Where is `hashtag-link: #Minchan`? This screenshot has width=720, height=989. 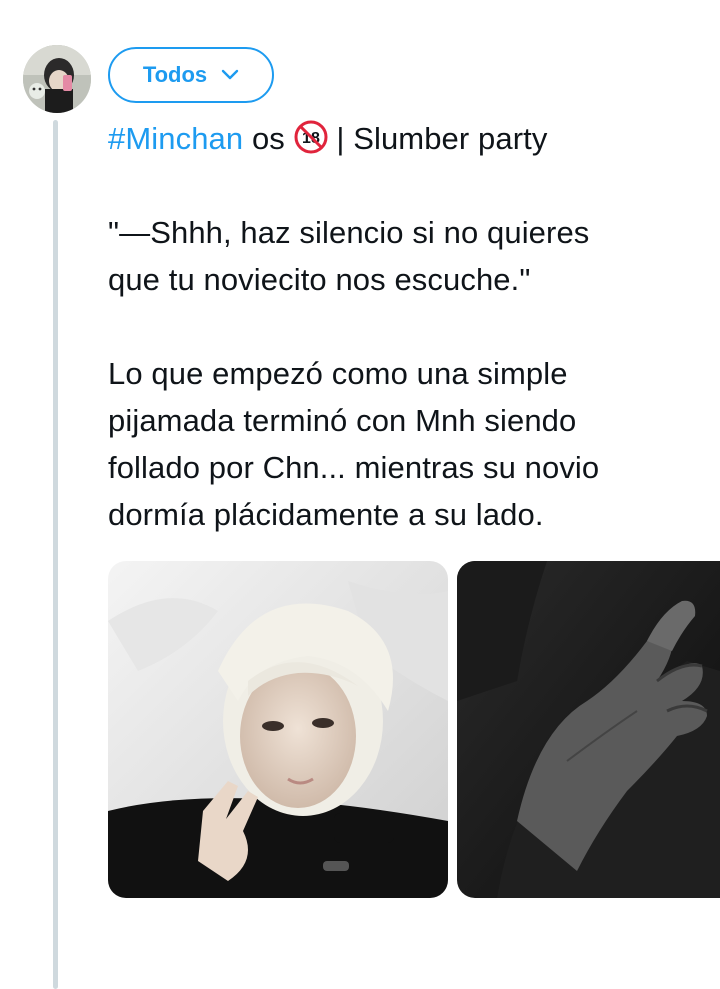
hashtag-link: #Minchan is located at coordinates (175, 138).